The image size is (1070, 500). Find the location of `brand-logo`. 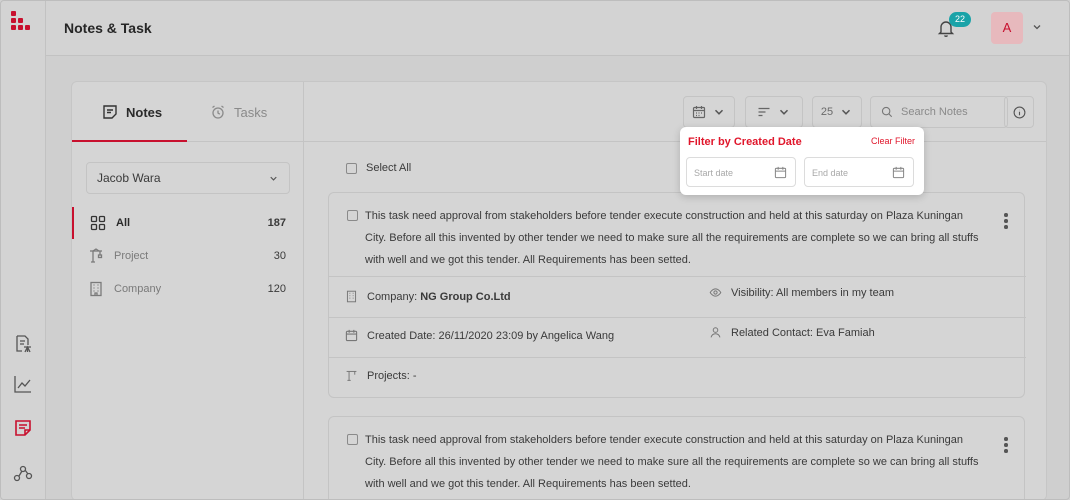

brand-logo is located at coordinates (23, 22).